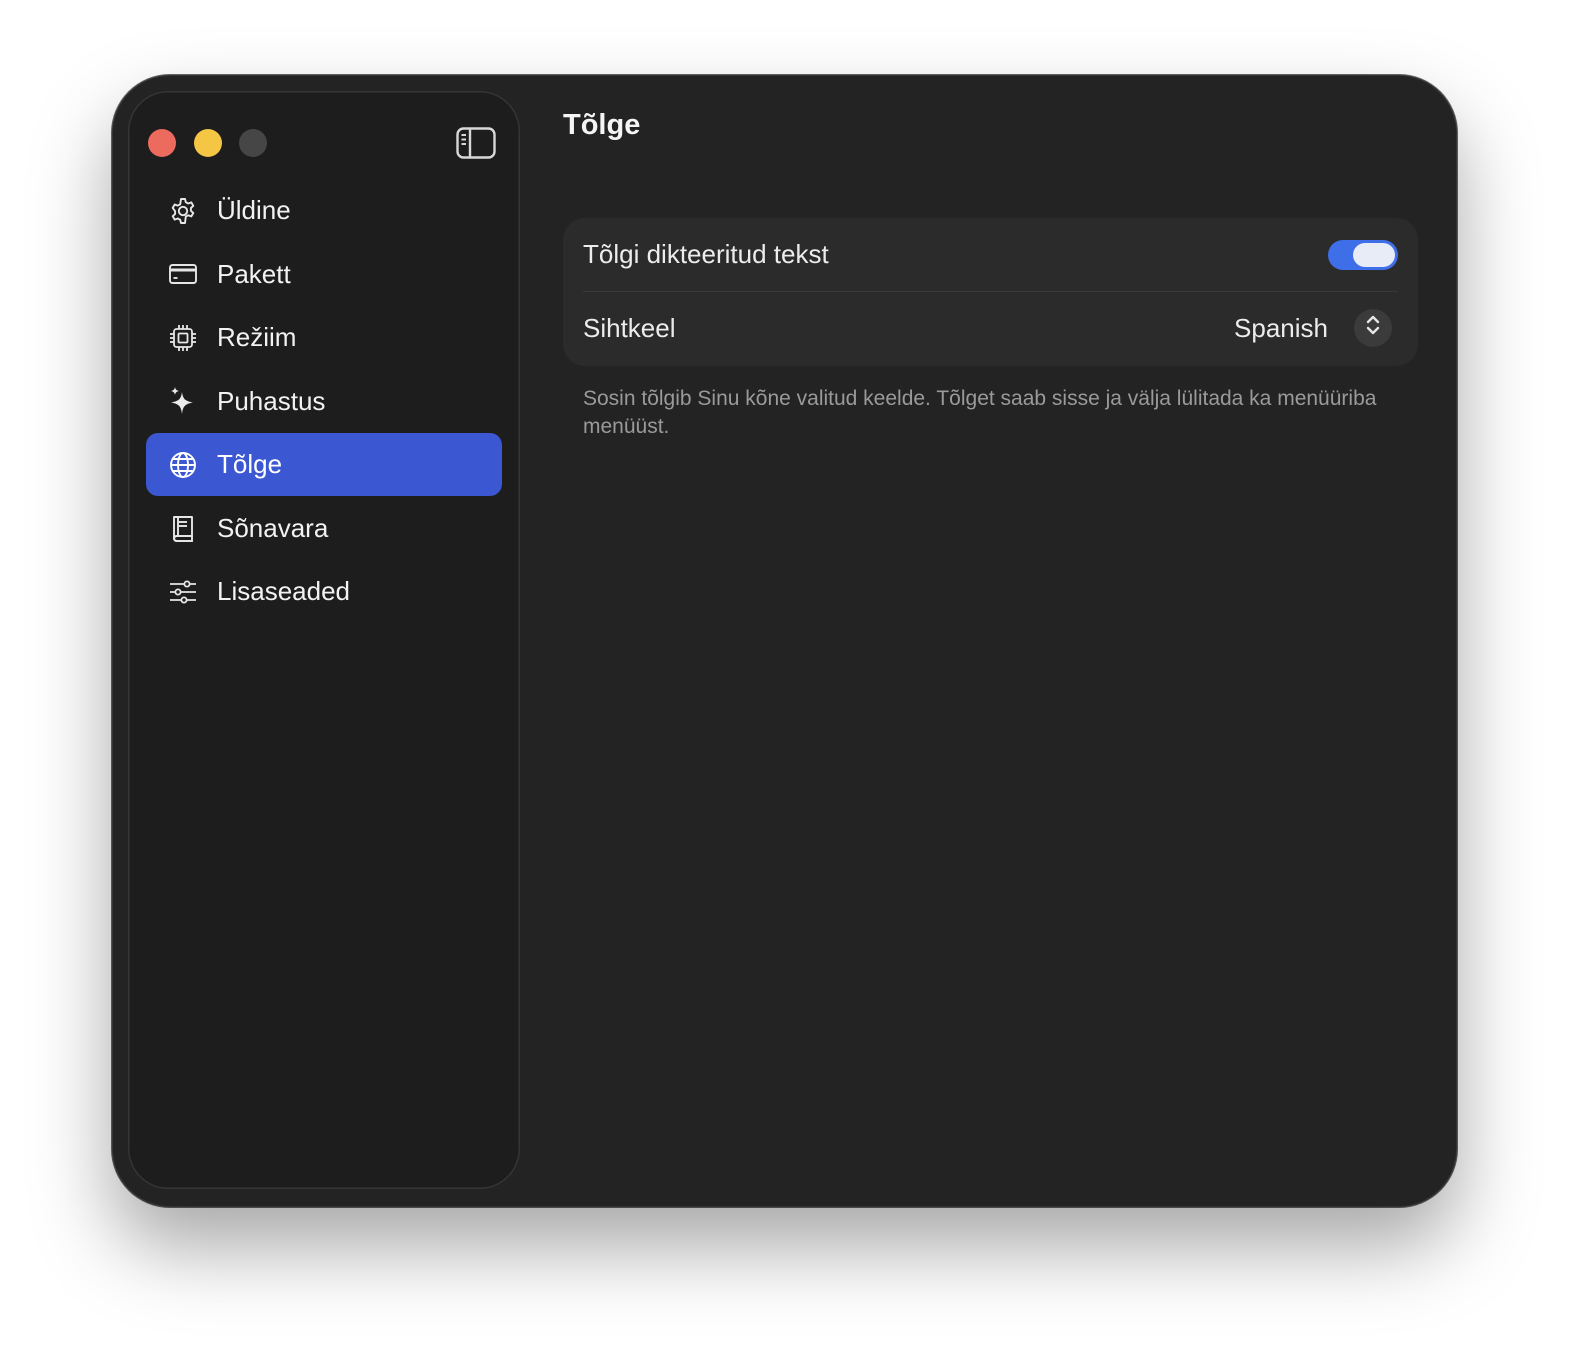 Image resolution: width=1584 pixels, height=1368 pixels. I want to click on sidebar-toggle-button, so click(476, 143).